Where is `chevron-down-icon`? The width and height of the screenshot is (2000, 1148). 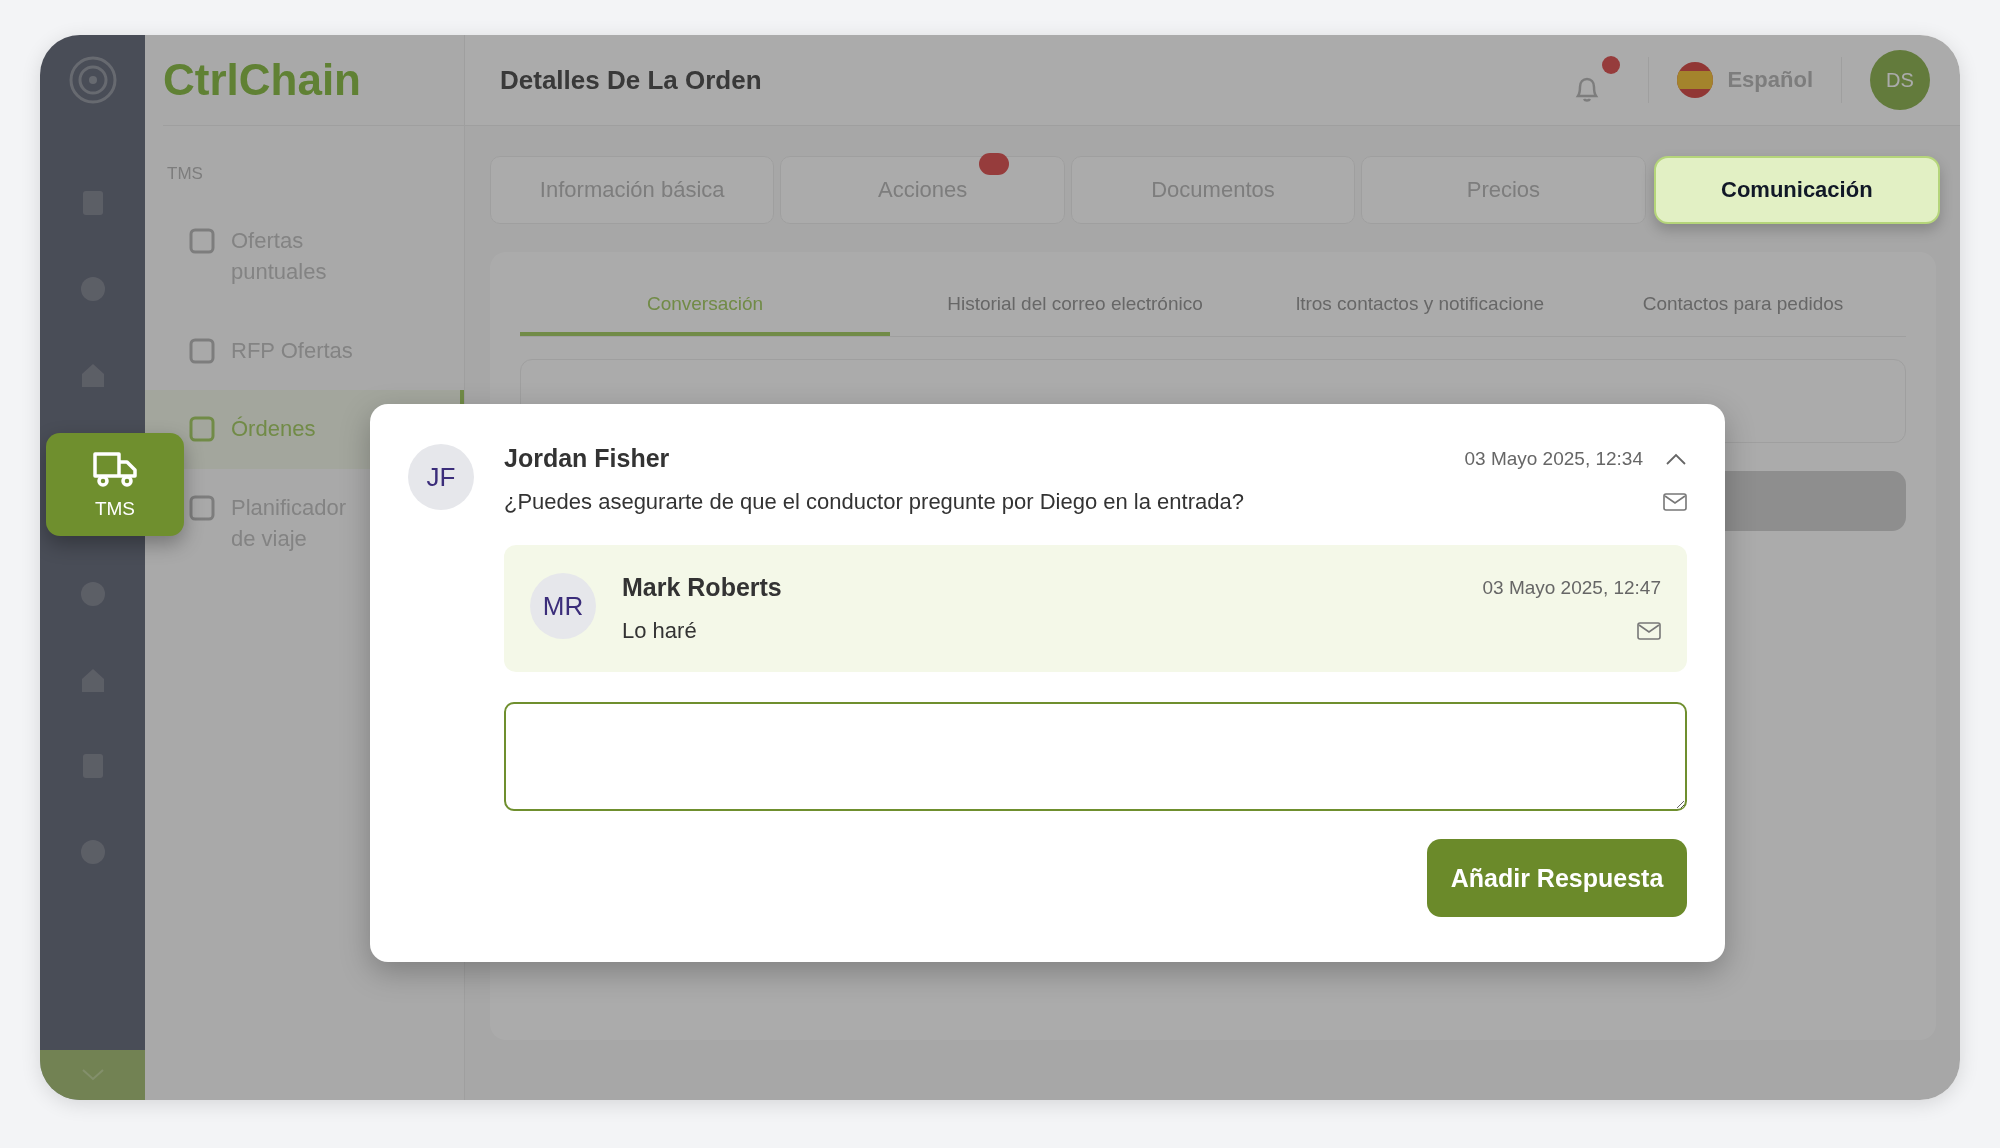 chevron-down-icon is located at coordinates (92, 1075).